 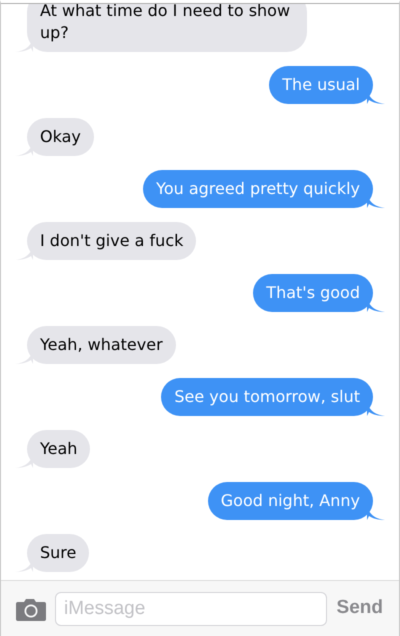 I want to click on message-input-field: iMessage, so click(x=191, y=609).